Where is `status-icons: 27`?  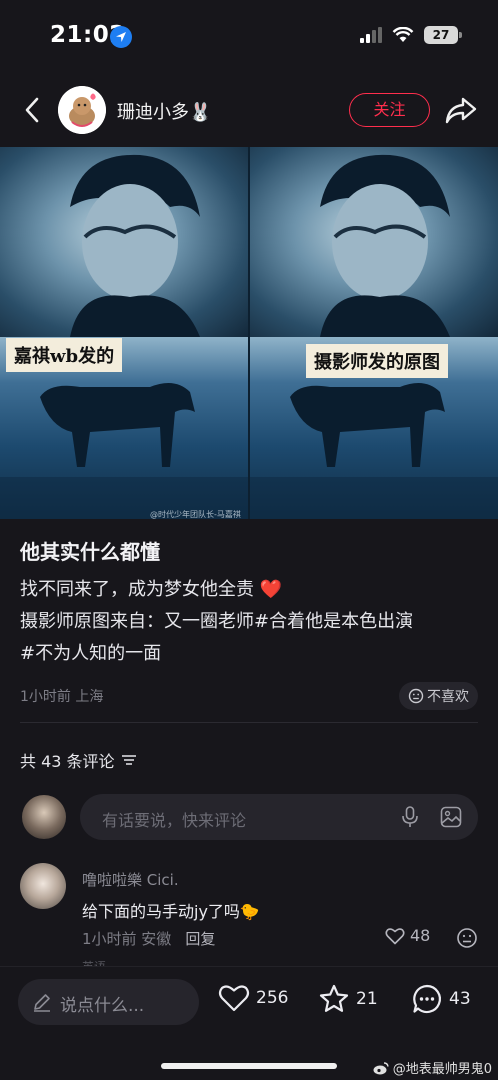 status-icons: 27 is located at coordinates (411, 35).